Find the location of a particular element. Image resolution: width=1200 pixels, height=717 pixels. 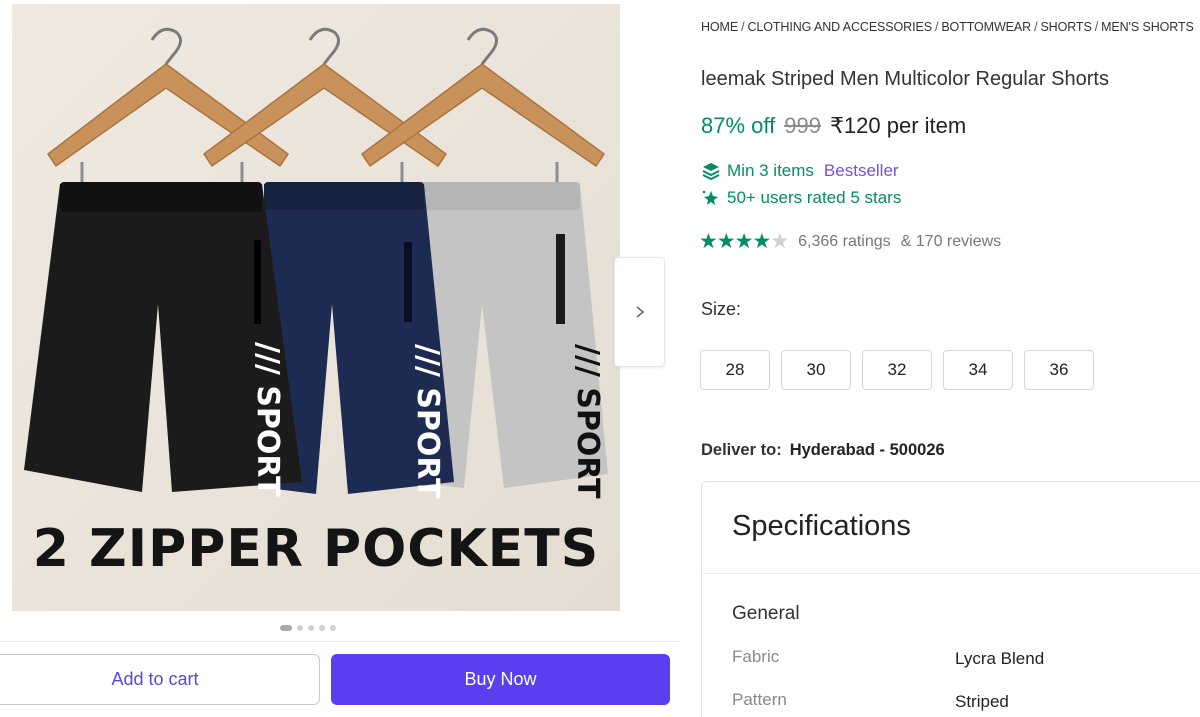

breadcrumb-mens-shorts: MEN'S SHORTS is located at coordinates (1147, 27).